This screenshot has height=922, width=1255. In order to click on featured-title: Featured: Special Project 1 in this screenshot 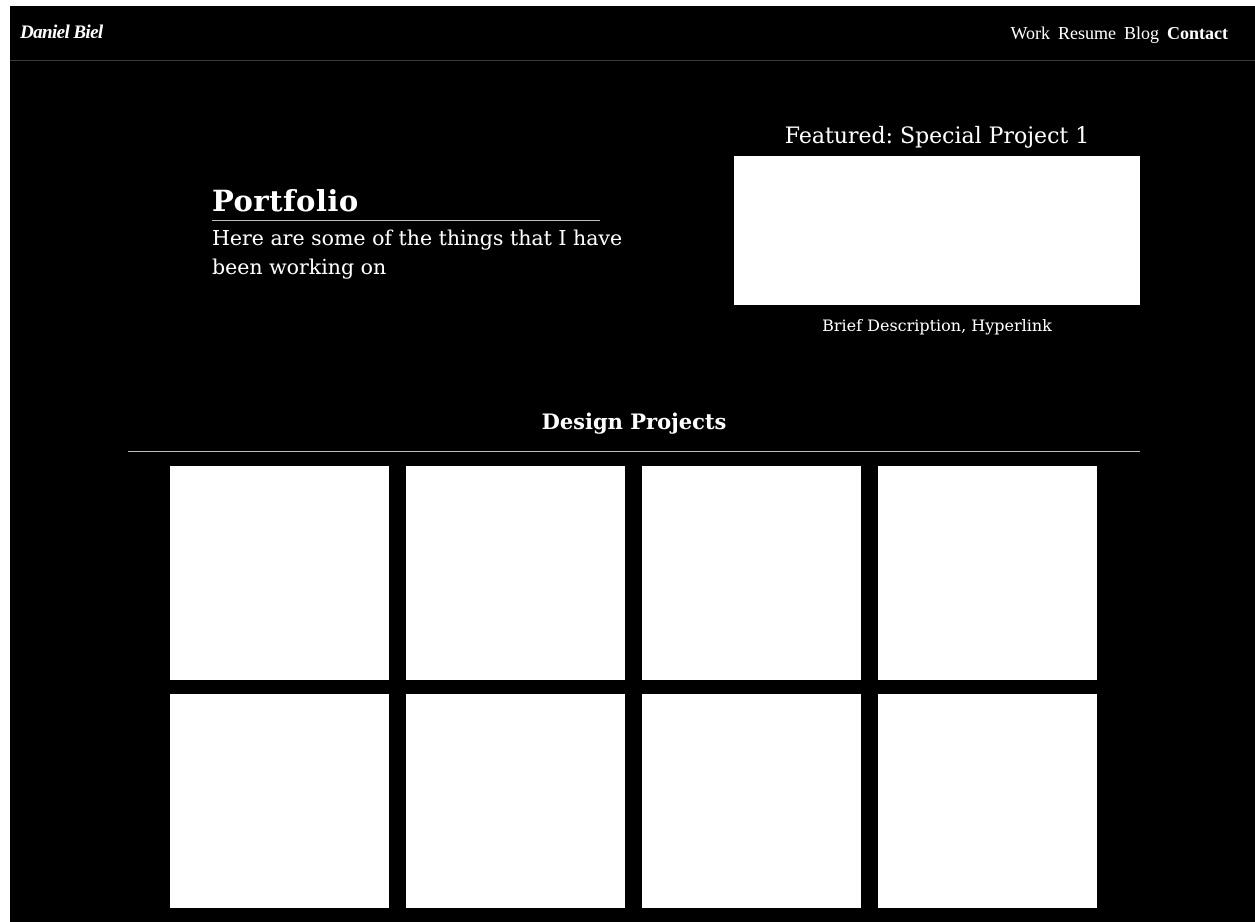, I will do `click(937, 136)`.